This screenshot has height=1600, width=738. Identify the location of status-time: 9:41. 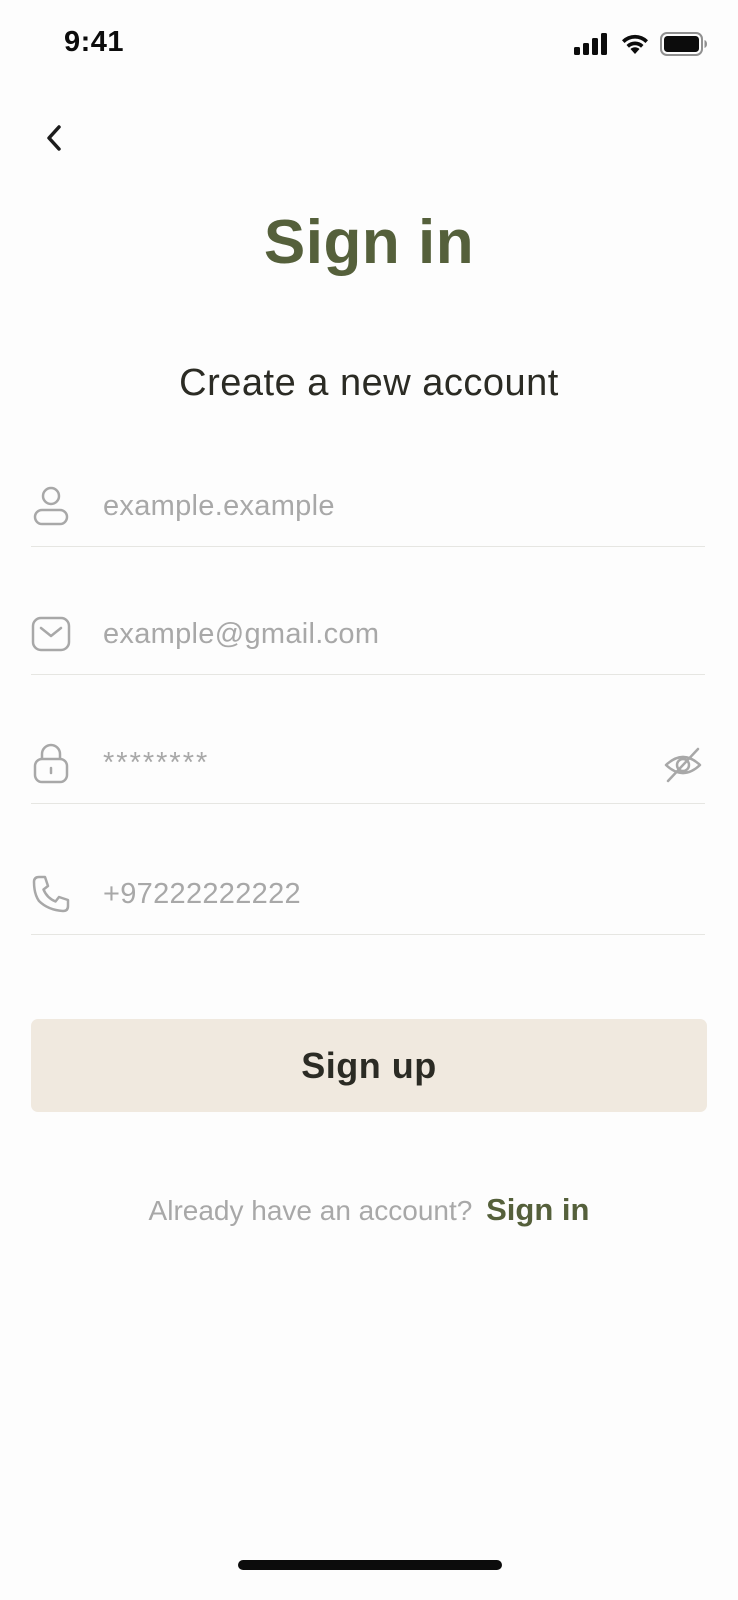
(94, 42).